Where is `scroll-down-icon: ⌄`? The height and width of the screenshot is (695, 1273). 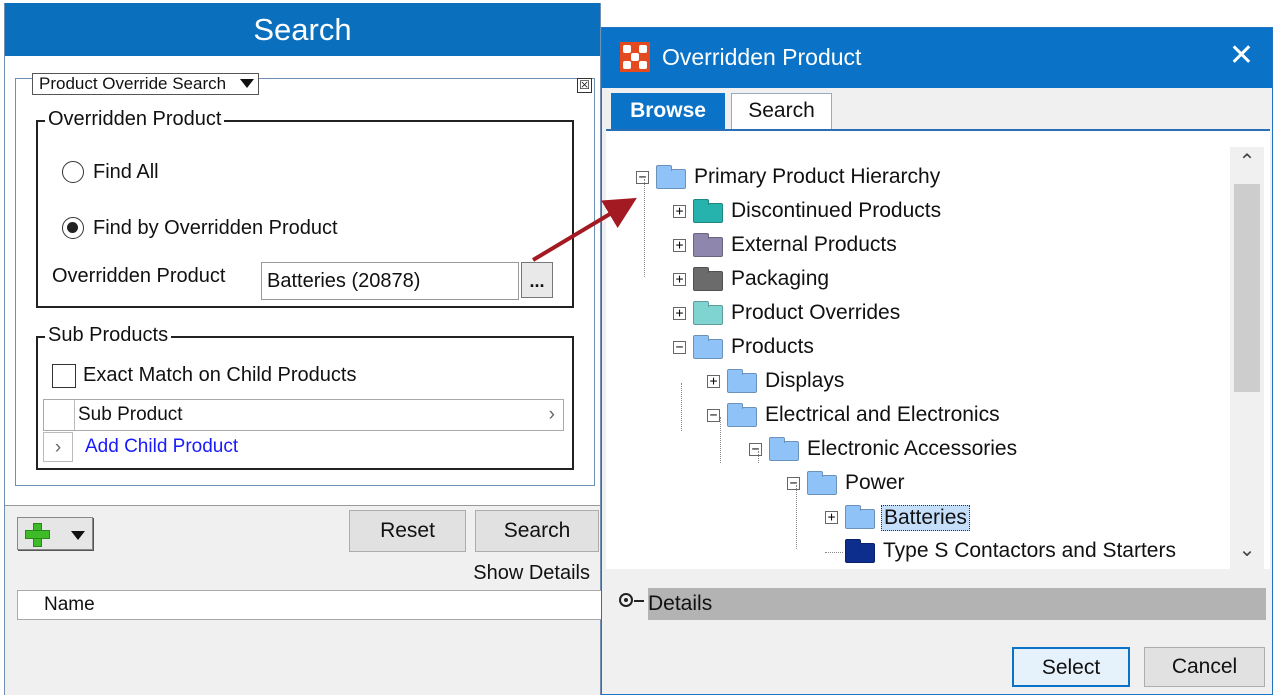 scroll-down-icon: ⌄ is located at coordinates (1247, 549).